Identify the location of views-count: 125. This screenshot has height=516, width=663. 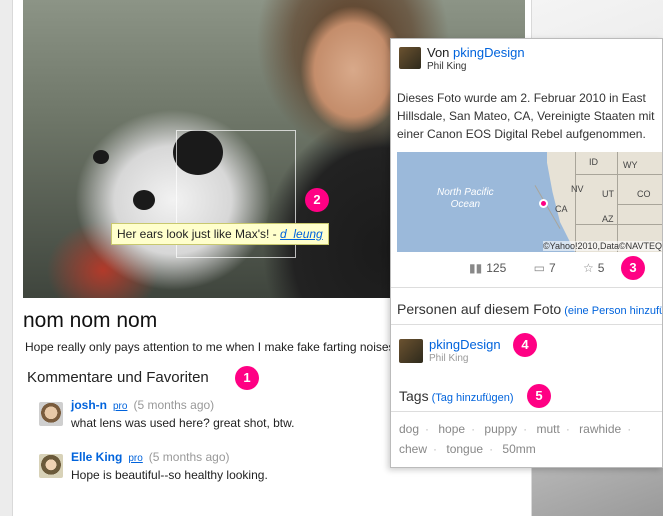
(496, 268).